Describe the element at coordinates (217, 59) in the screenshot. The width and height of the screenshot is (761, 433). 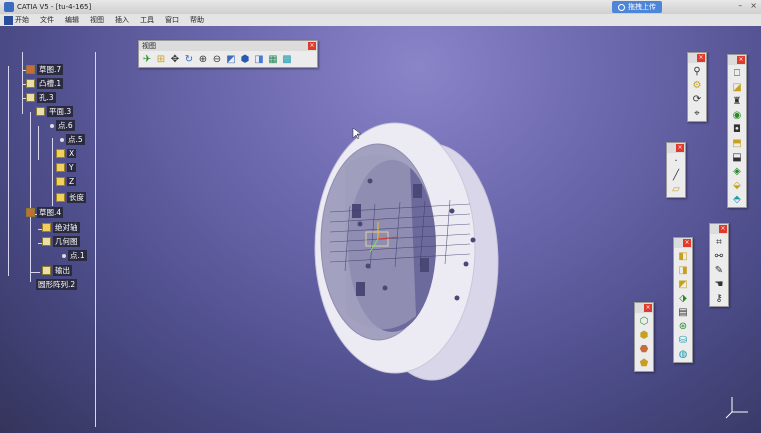
I see `zoom-out-icon: ⊖` at that location.